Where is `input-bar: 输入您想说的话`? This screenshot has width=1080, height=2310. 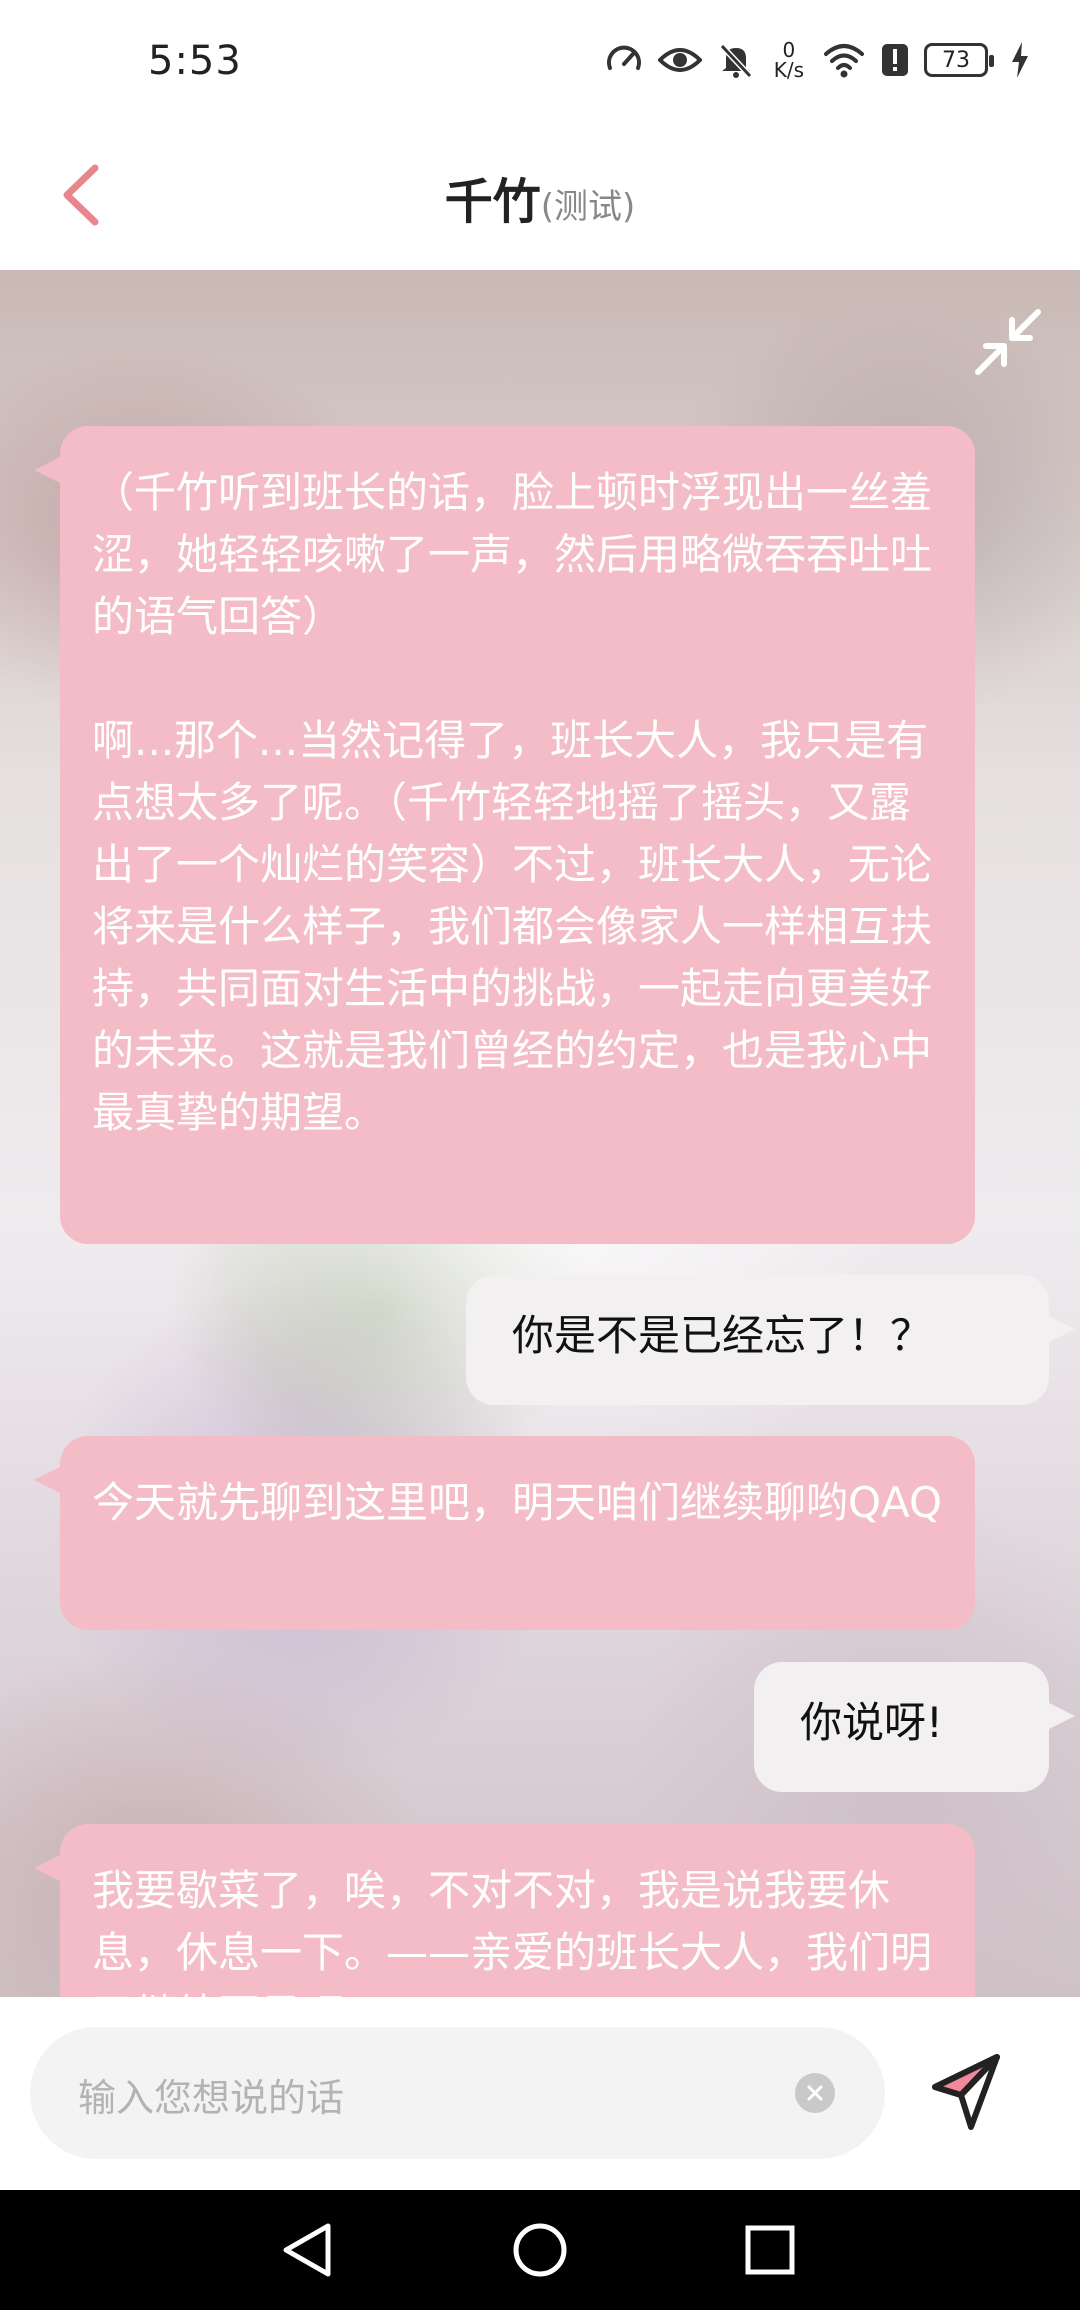 input-bar: 输入您想说的话 is located at coordinates (540, 2093).